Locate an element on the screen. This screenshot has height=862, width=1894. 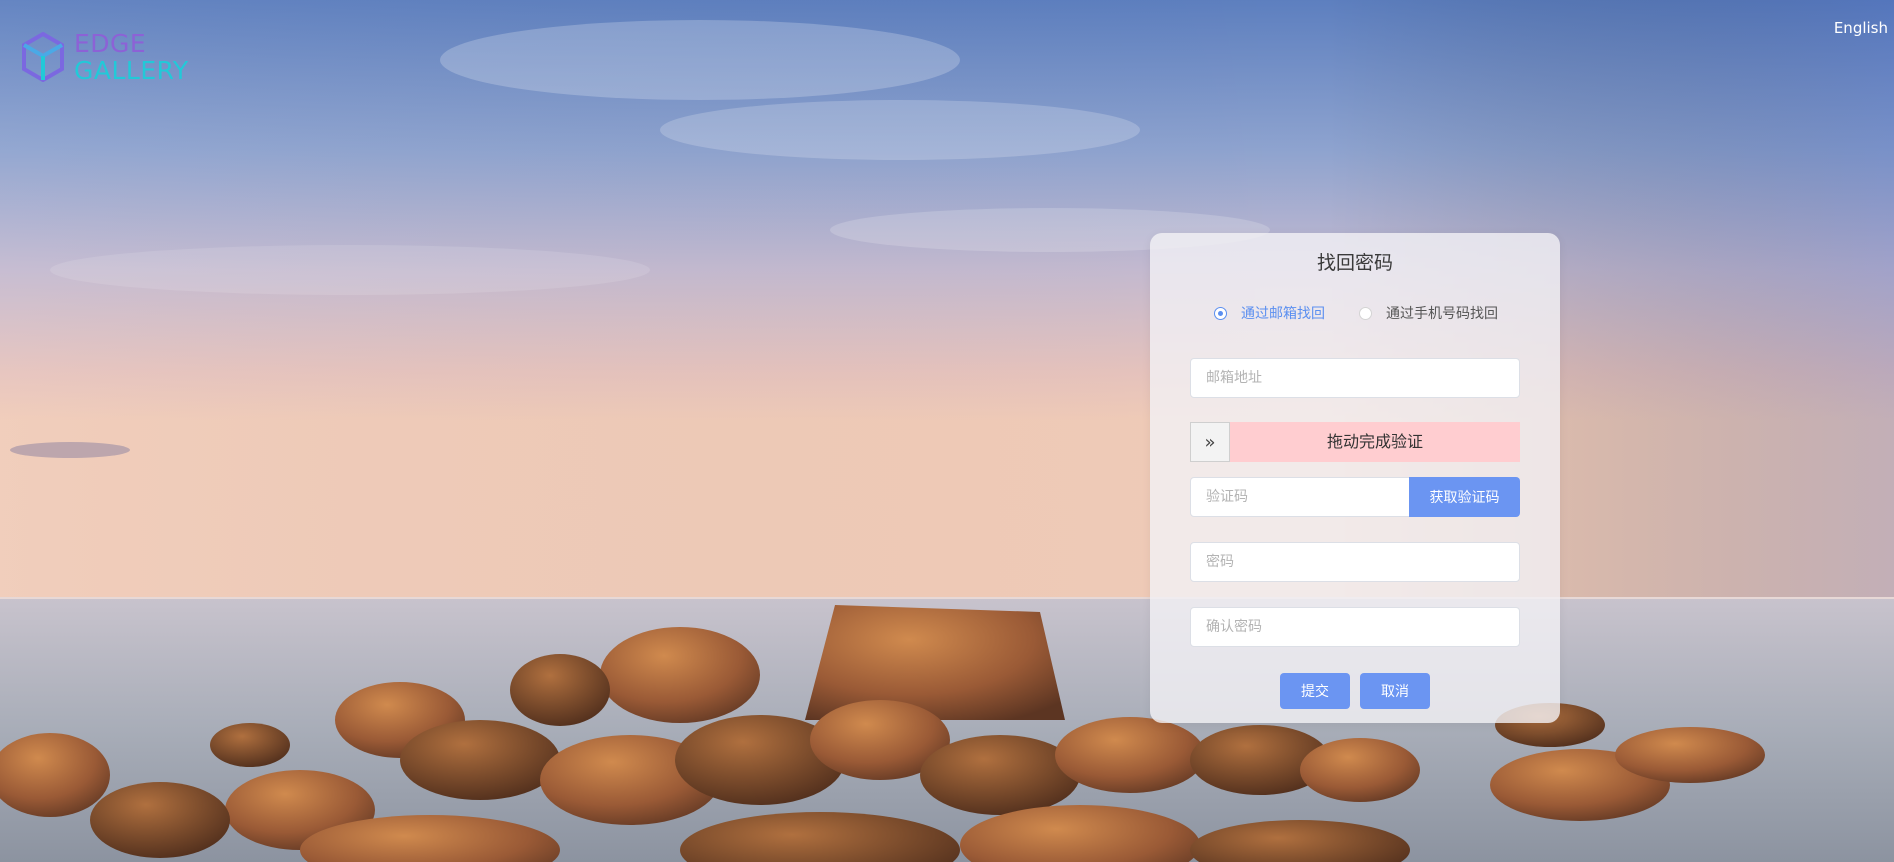
slider-handle: » is located at coordinates (1210, 442).